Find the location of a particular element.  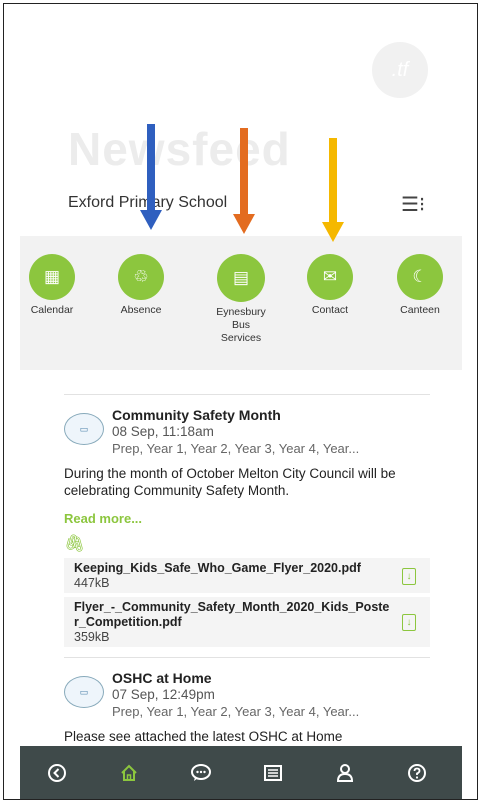

help-icon is located at coordinates (417, 773).